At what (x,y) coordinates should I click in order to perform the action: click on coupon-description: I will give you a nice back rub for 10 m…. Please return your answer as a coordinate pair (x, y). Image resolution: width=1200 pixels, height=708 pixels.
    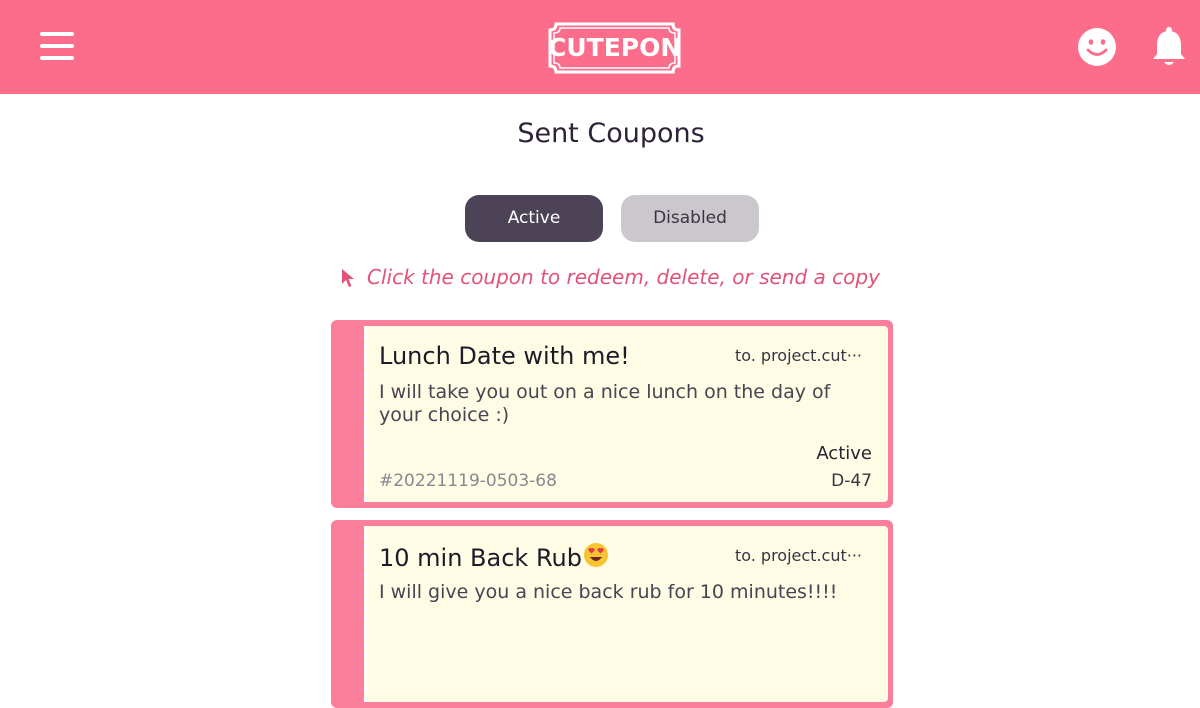
    Looking at the image, I should click on (608, 592).